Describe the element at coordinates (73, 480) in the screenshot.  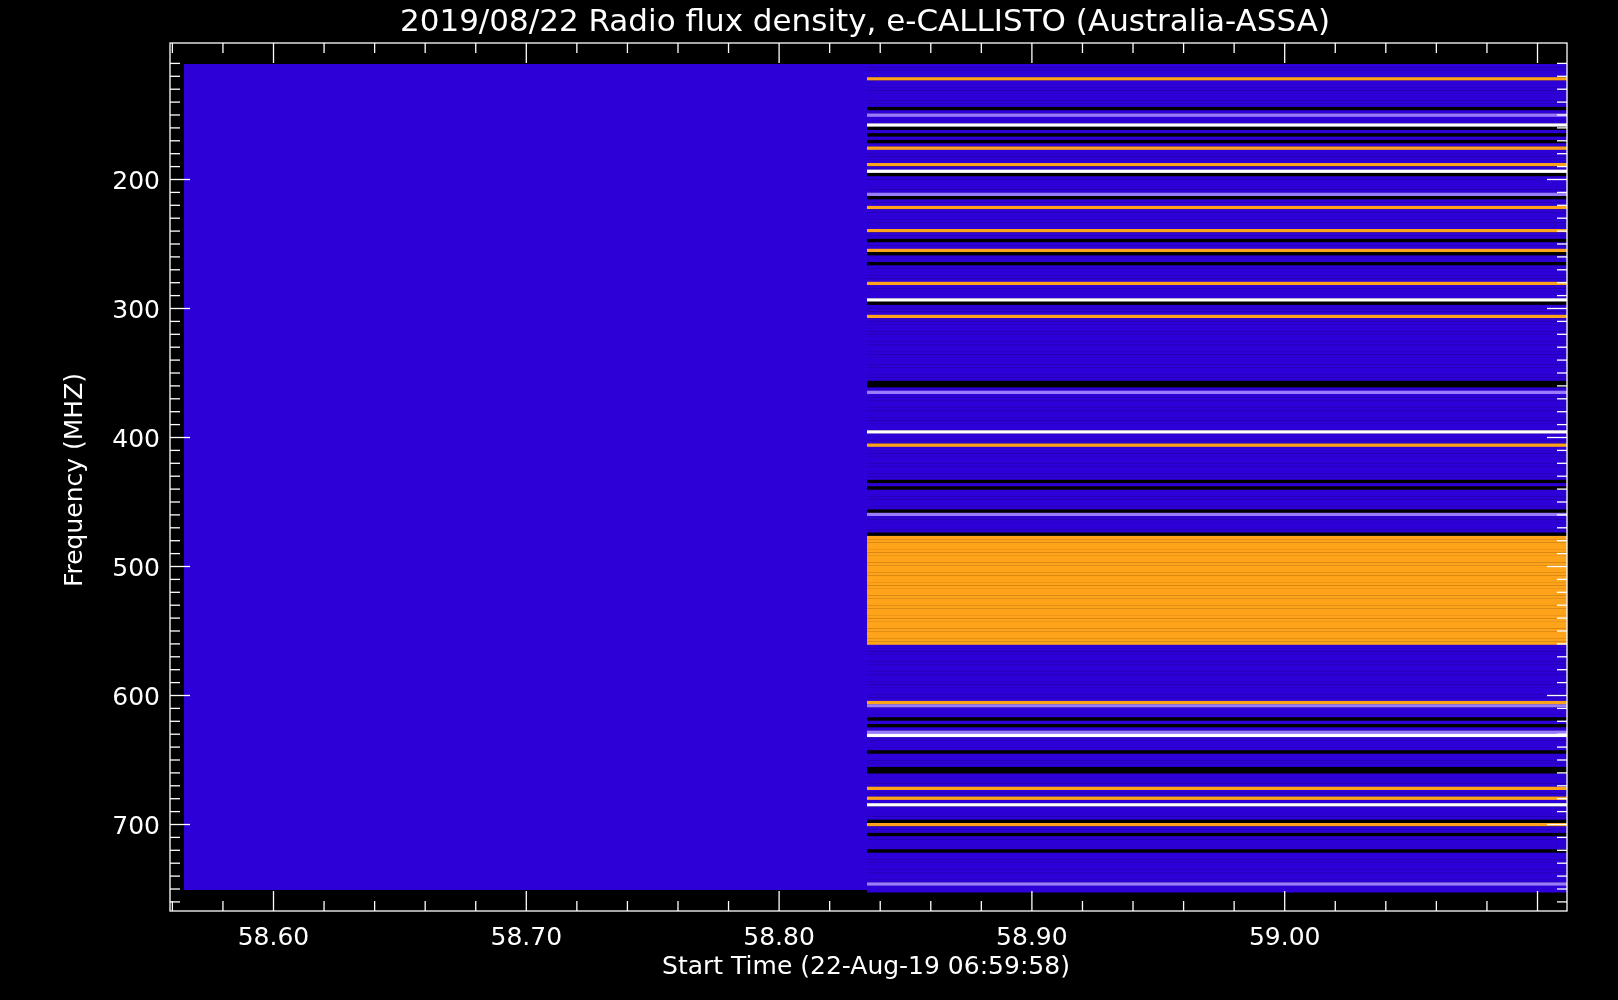
I see `y-axis-label: Frequency (MHZ)` at that location.